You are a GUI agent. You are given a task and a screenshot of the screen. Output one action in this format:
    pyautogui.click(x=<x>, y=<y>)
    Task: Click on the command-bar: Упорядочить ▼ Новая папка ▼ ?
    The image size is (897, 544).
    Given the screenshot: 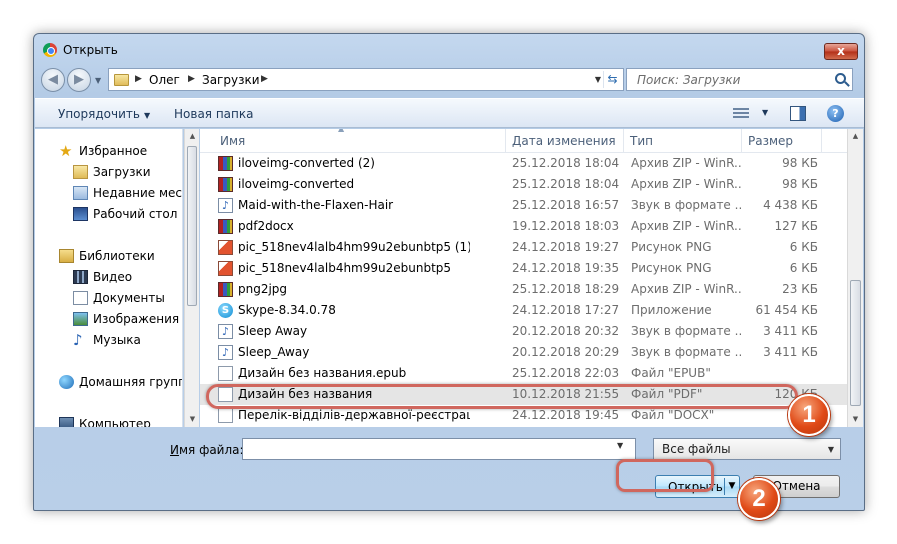 What is the action you would take?
    pyautogui.click(x=449, y=113)
    